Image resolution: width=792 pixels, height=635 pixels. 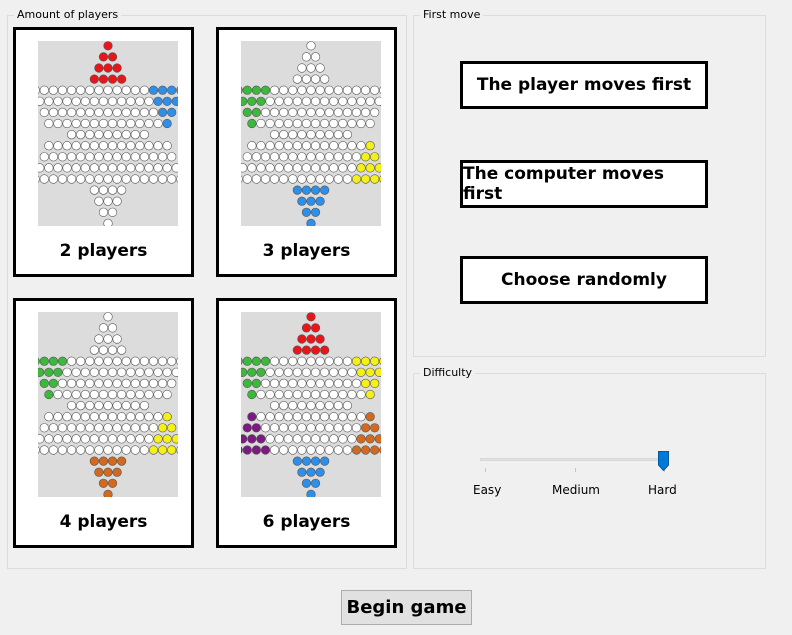 What do you see at coordinates (406, 607) in the screenshot?
I see `begin-game-button: Begin game` at bounding box center [406, 607].